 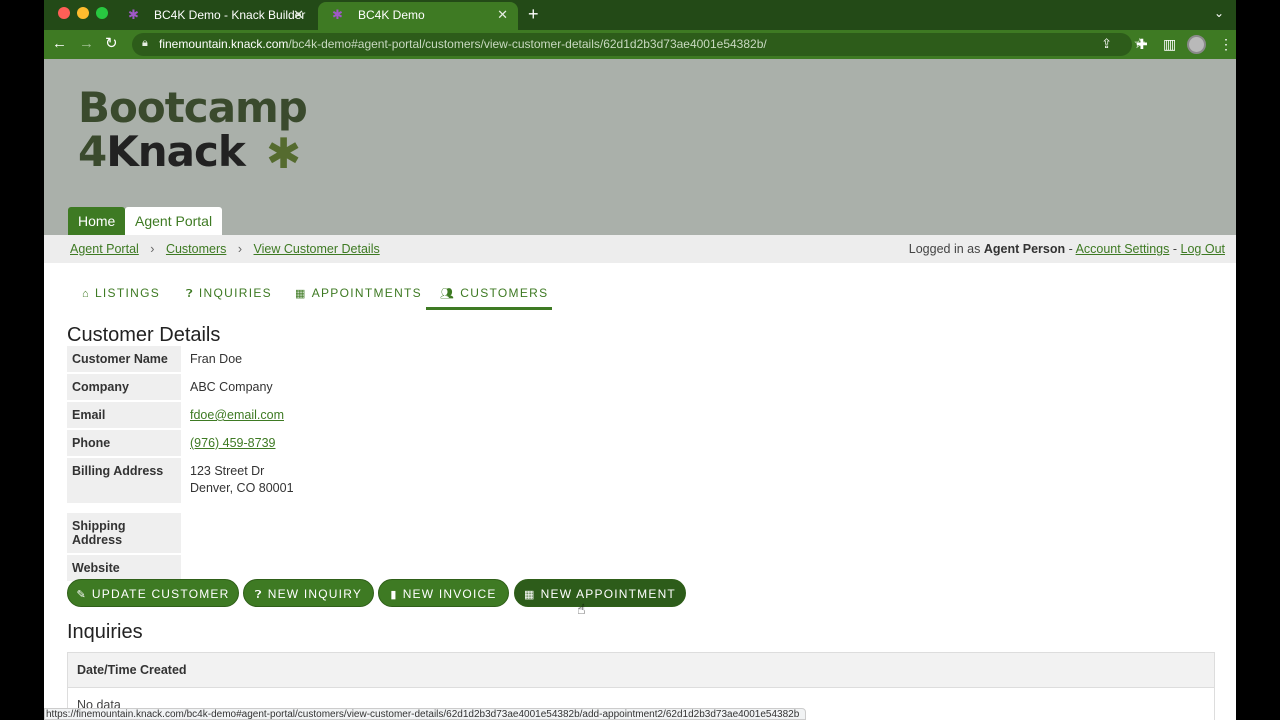 I want to click on billing-line-2: Denver, CO 80001, so click(x=242, y=488).